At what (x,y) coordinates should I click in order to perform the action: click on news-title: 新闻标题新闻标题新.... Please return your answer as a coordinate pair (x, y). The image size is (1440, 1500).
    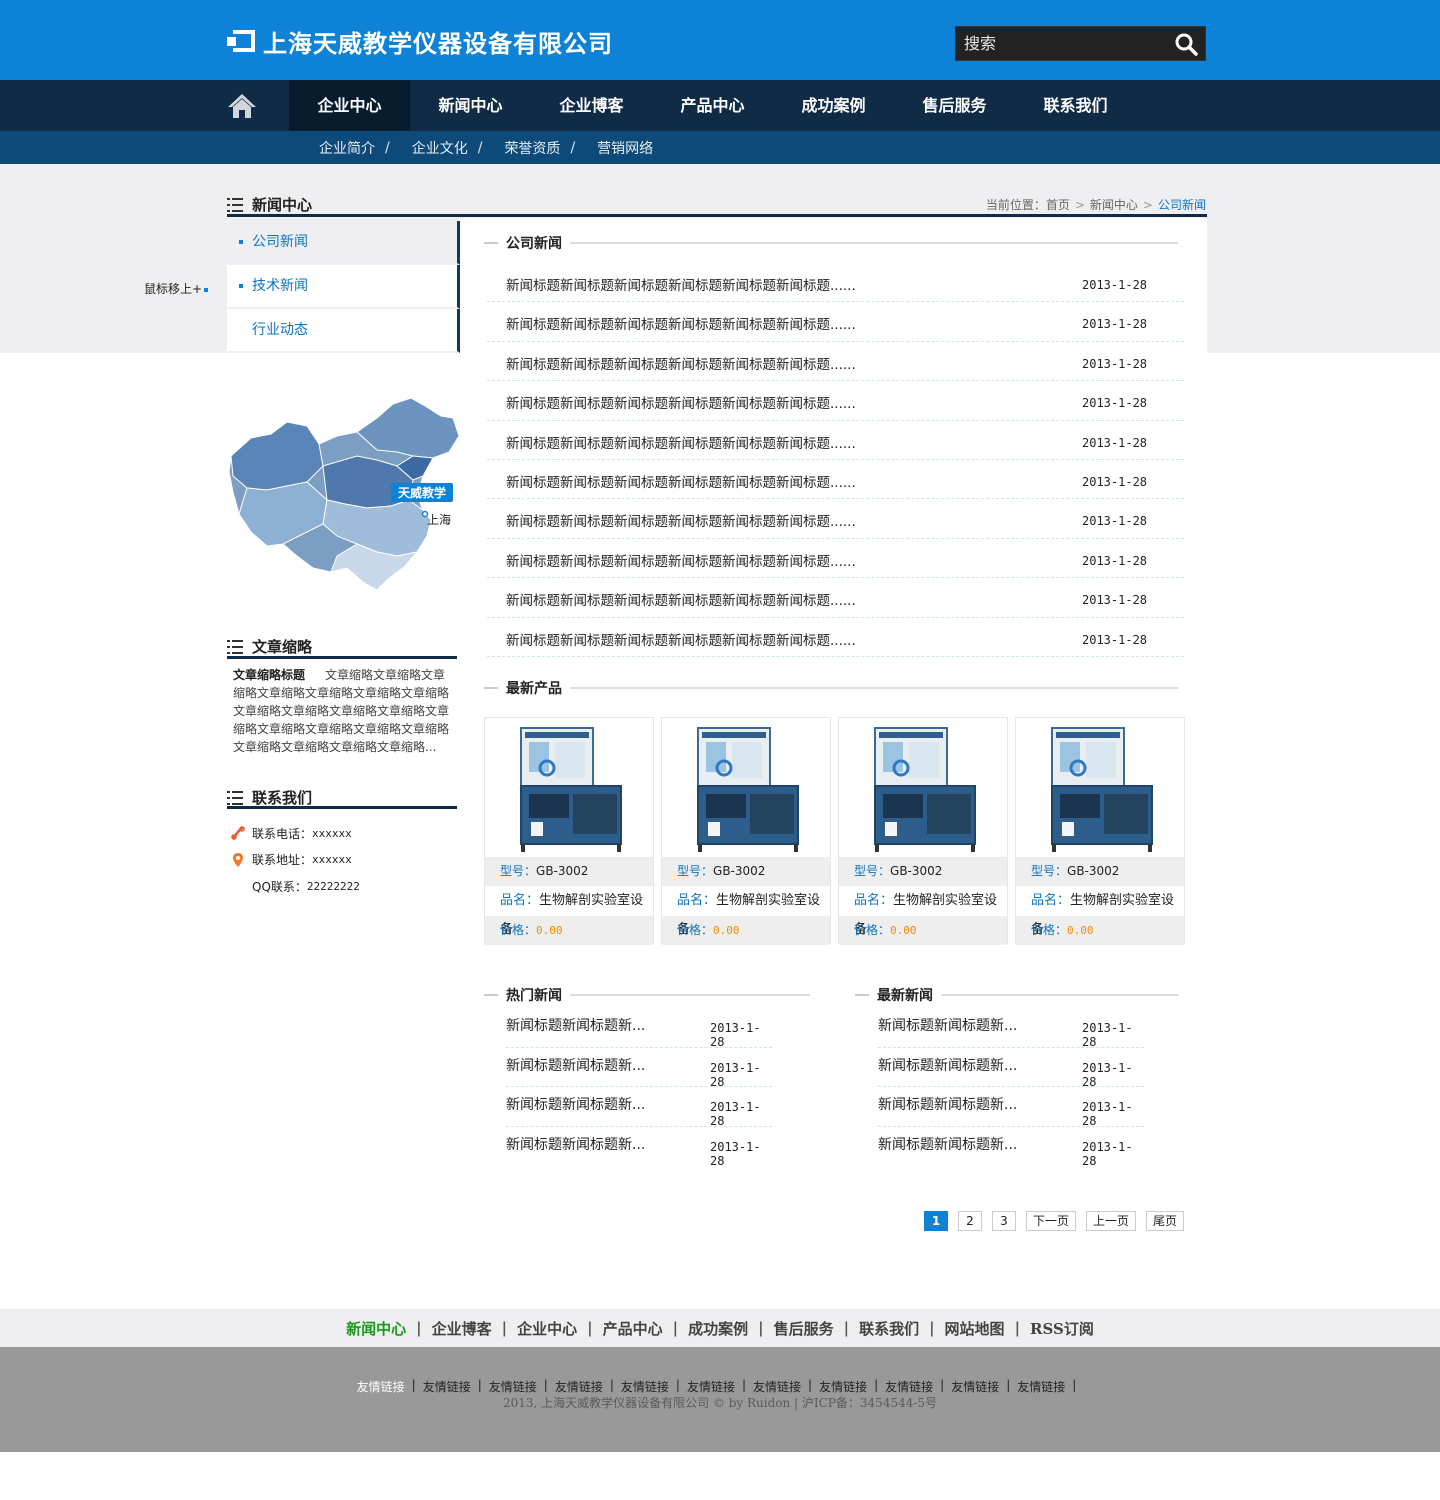
    Looking at the image, I should click on (576, 1105).